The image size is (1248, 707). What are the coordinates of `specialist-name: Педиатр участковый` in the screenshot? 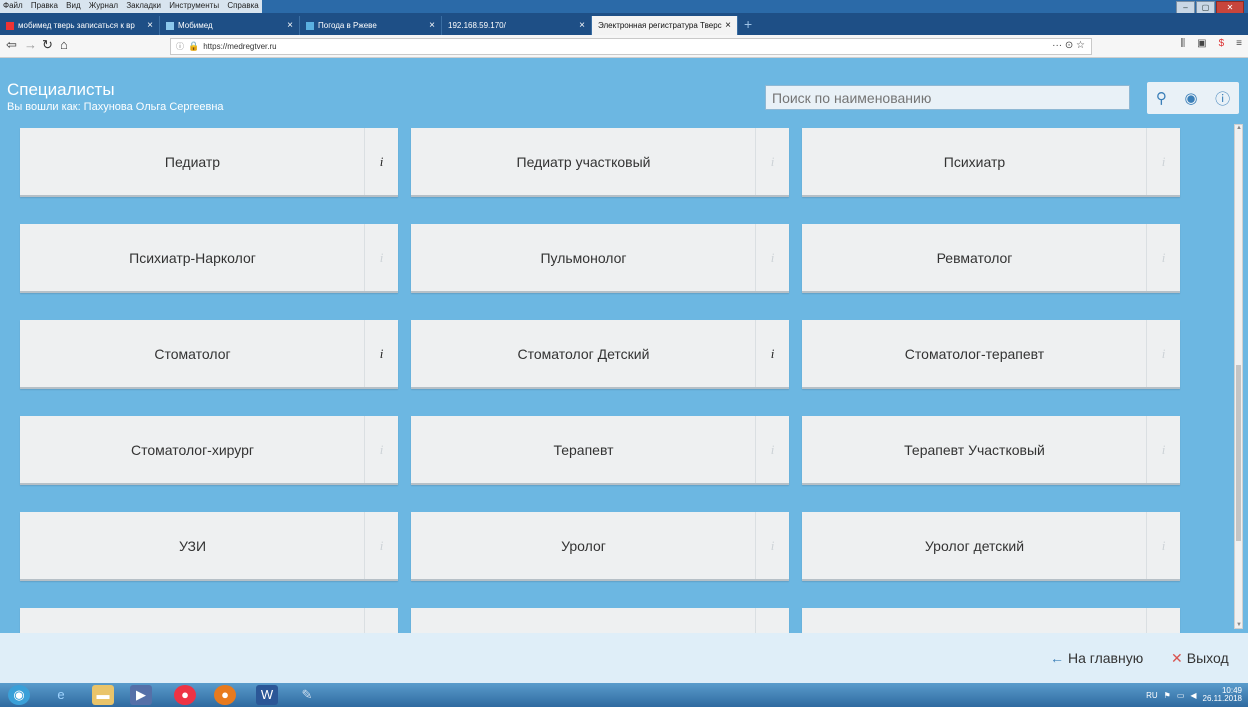 It's located at (583, 161).